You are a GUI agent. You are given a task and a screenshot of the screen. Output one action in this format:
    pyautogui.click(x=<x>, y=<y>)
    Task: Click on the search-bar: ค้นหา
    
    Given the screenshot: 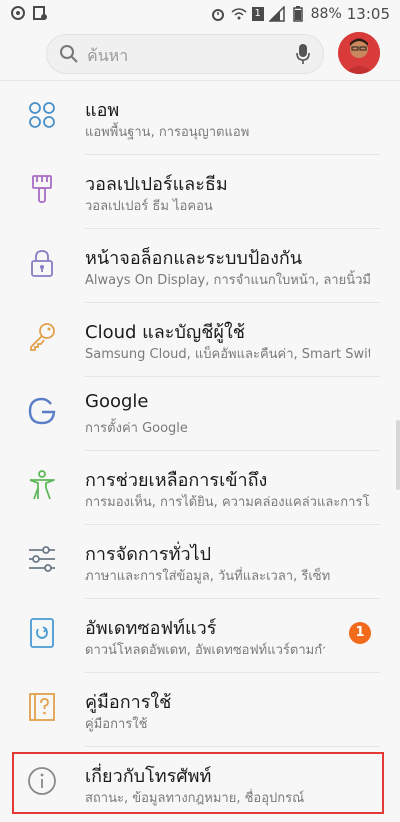 What is the action you would take?
    pyautogui.click(x=185, y=54)
    